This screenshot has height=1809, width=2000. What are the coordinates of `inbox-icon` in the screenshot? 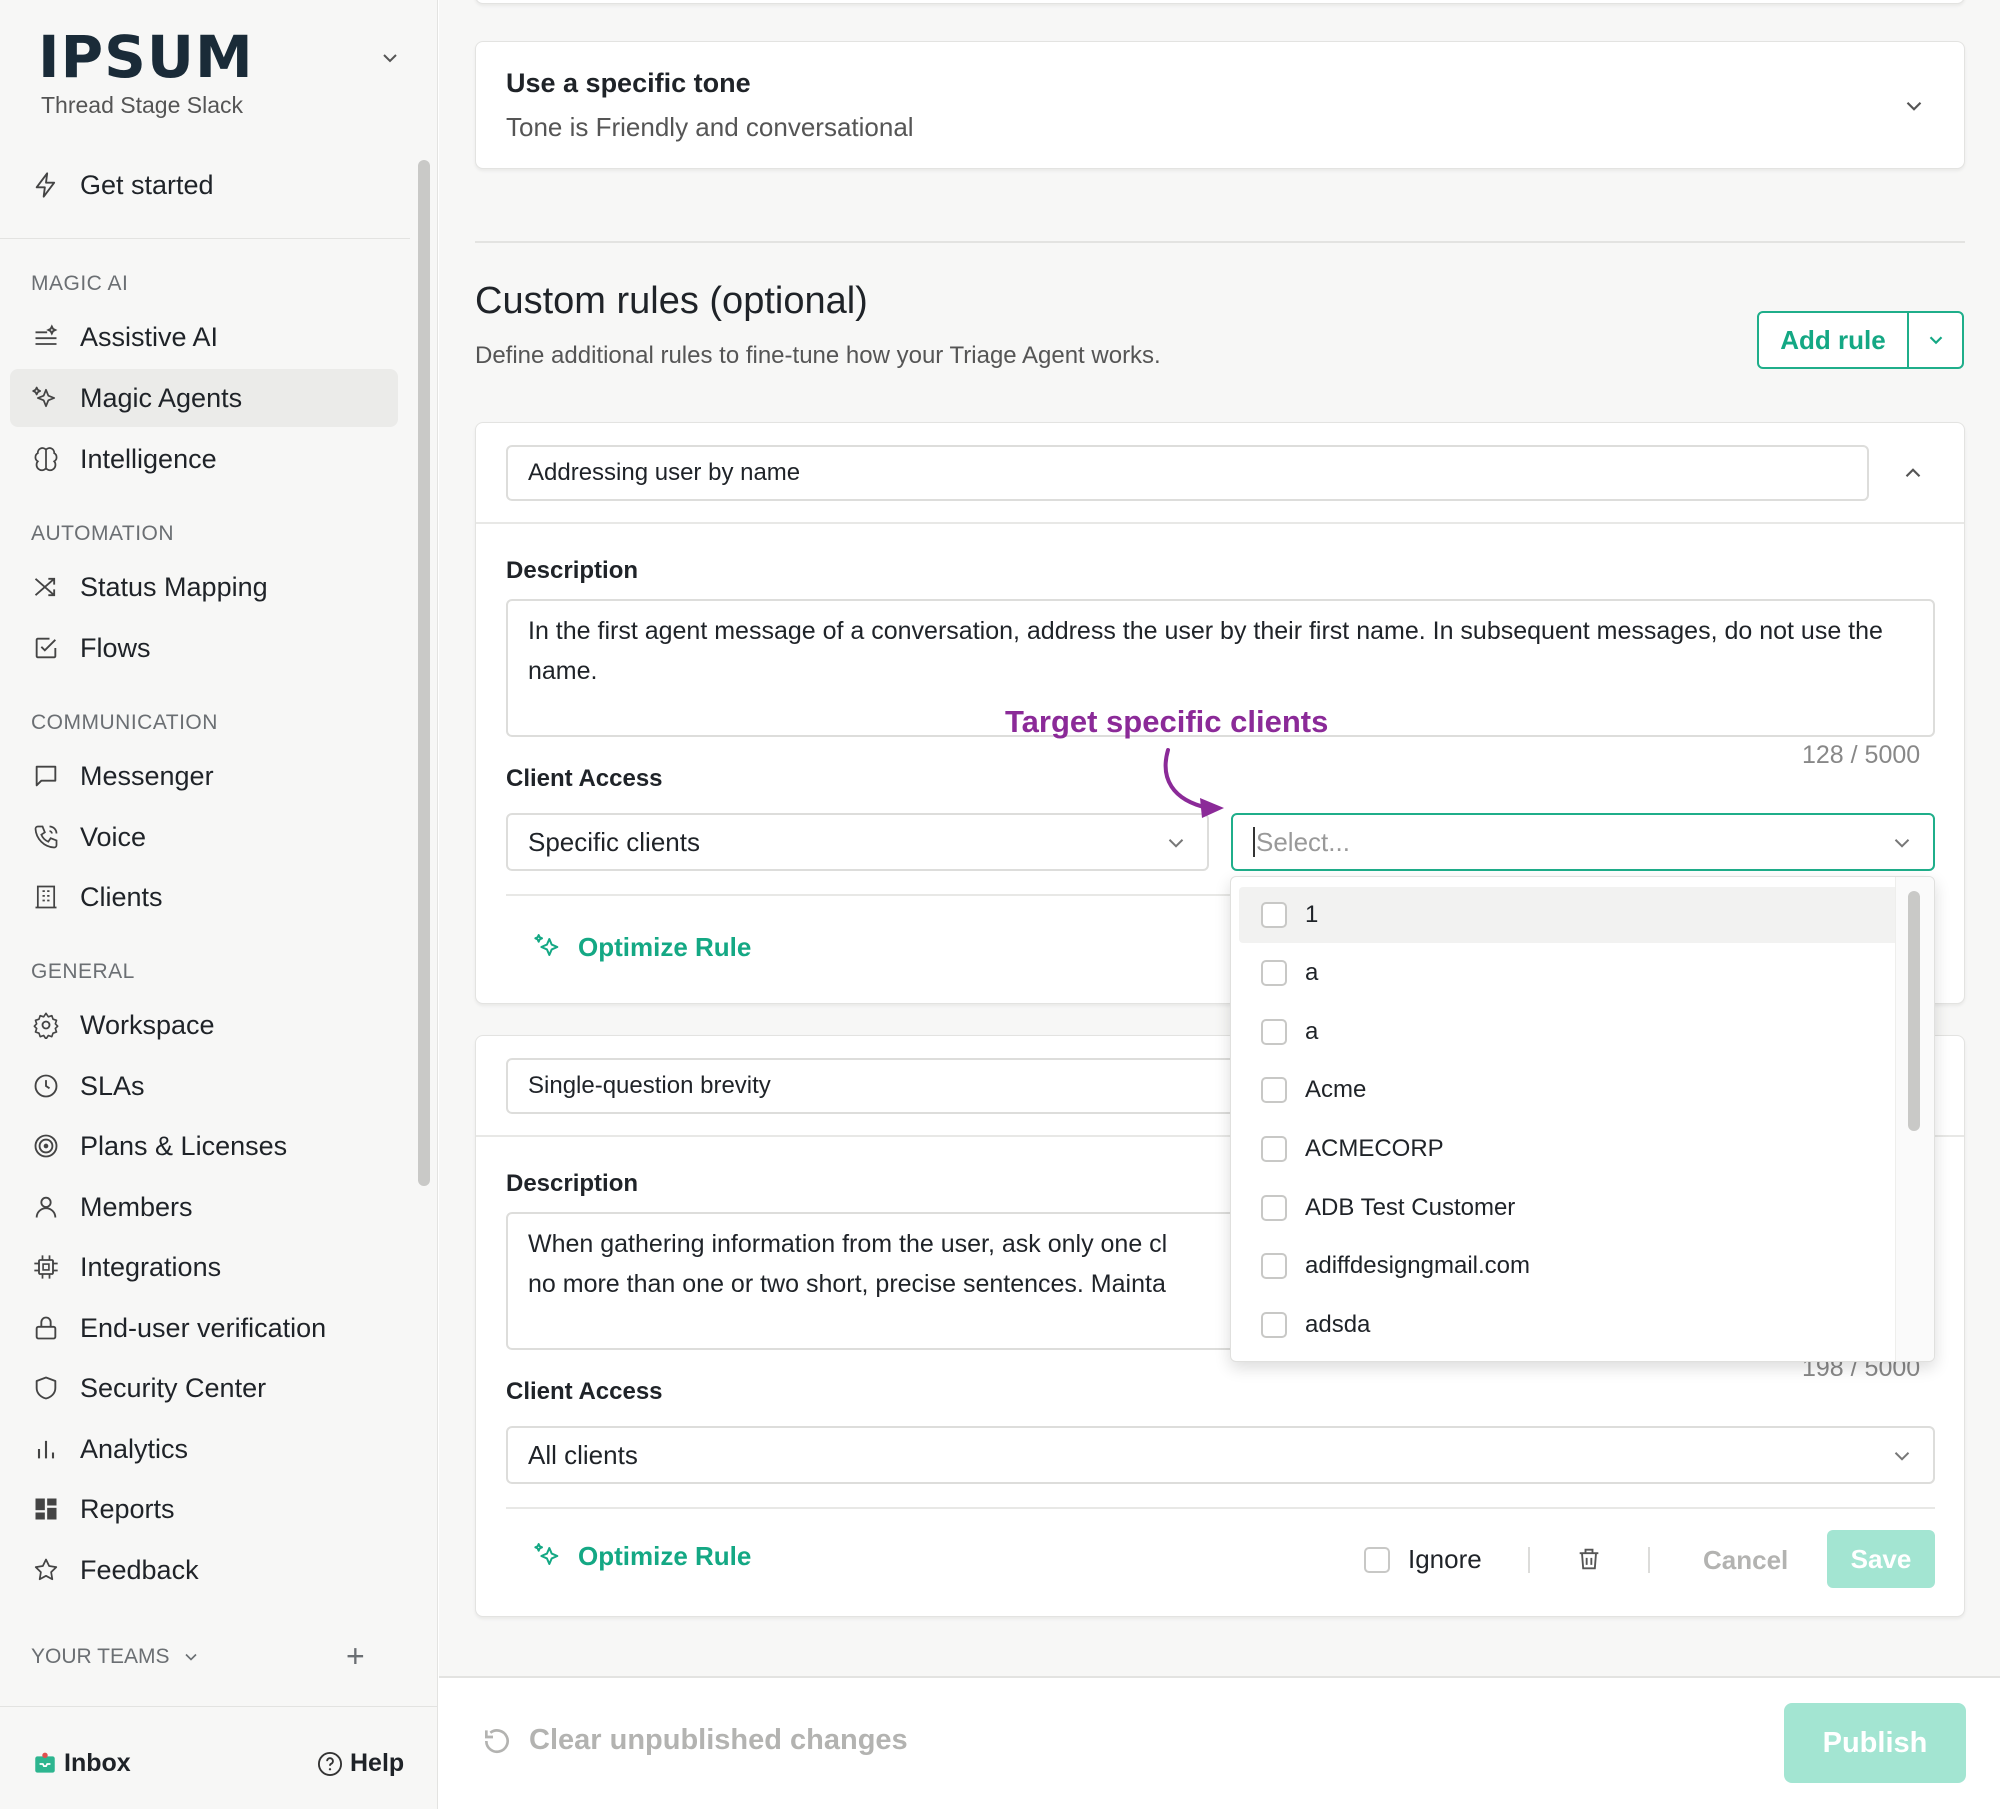 It's located at (45, 1762).